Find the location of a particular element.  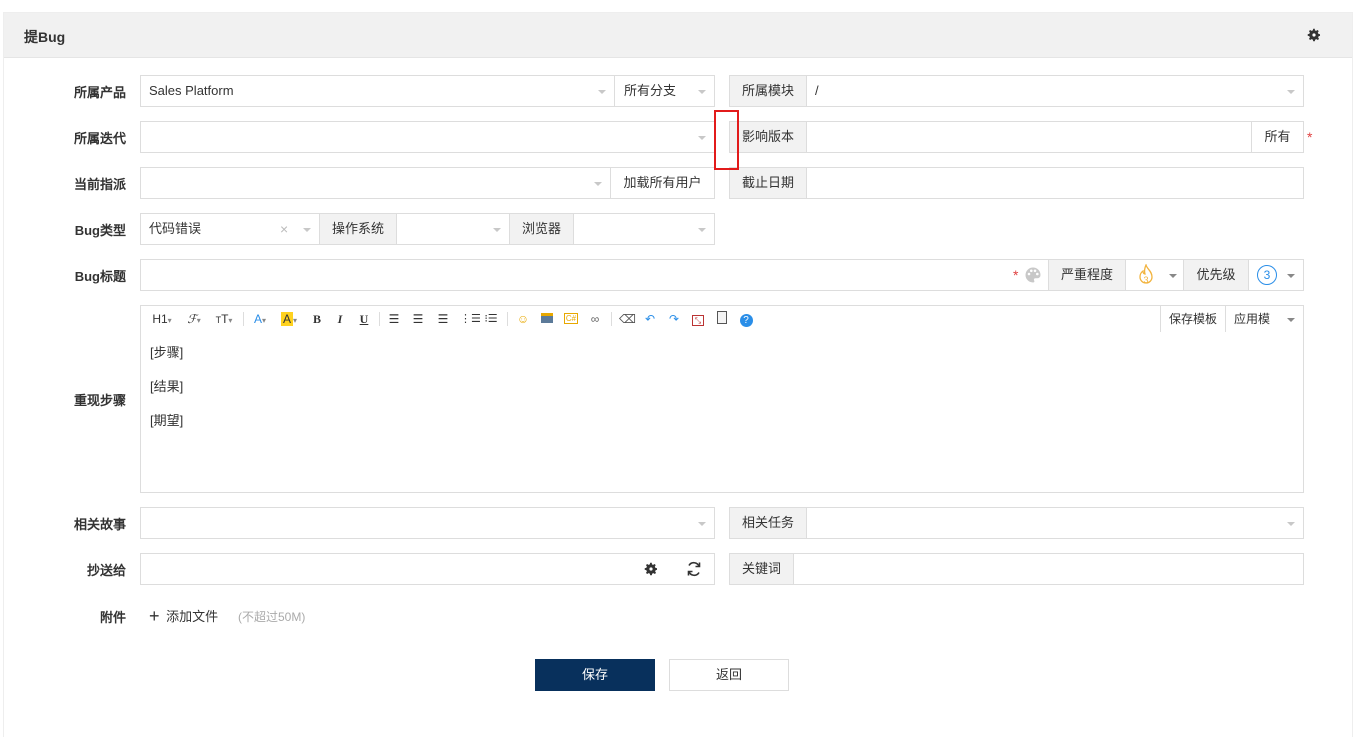

browser-addon: 浏览器 is located at coordinates (541, 229).